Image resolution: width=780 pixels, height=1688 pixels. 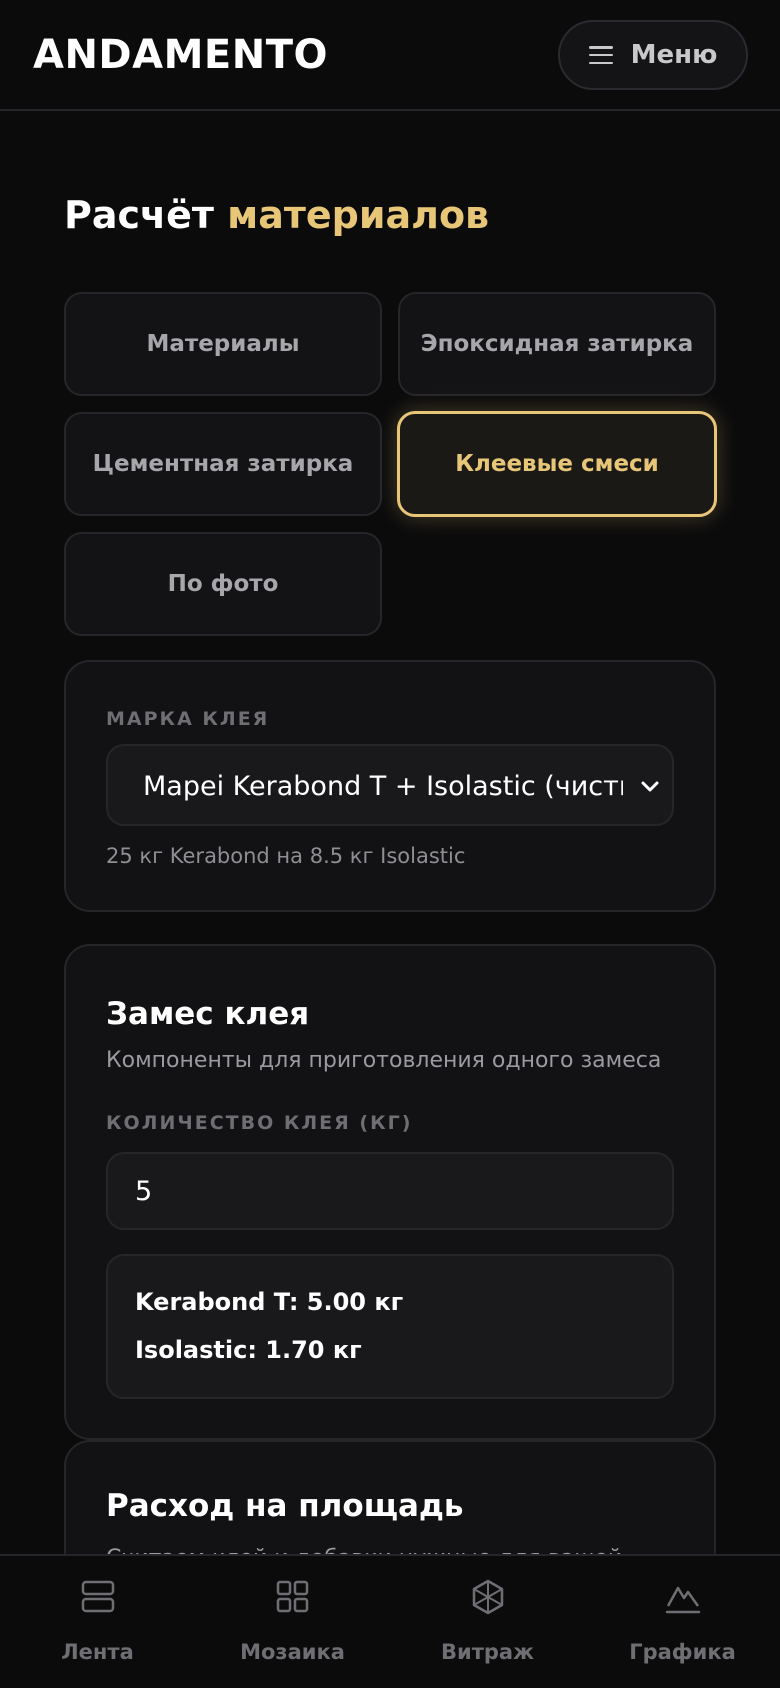 What do you see at coordinates (383, 786) in the screenshot?
I see `adhesive-brand-value: Mapei Kerabond T + Isolastic (чисты` at bounding box center [383, 786].